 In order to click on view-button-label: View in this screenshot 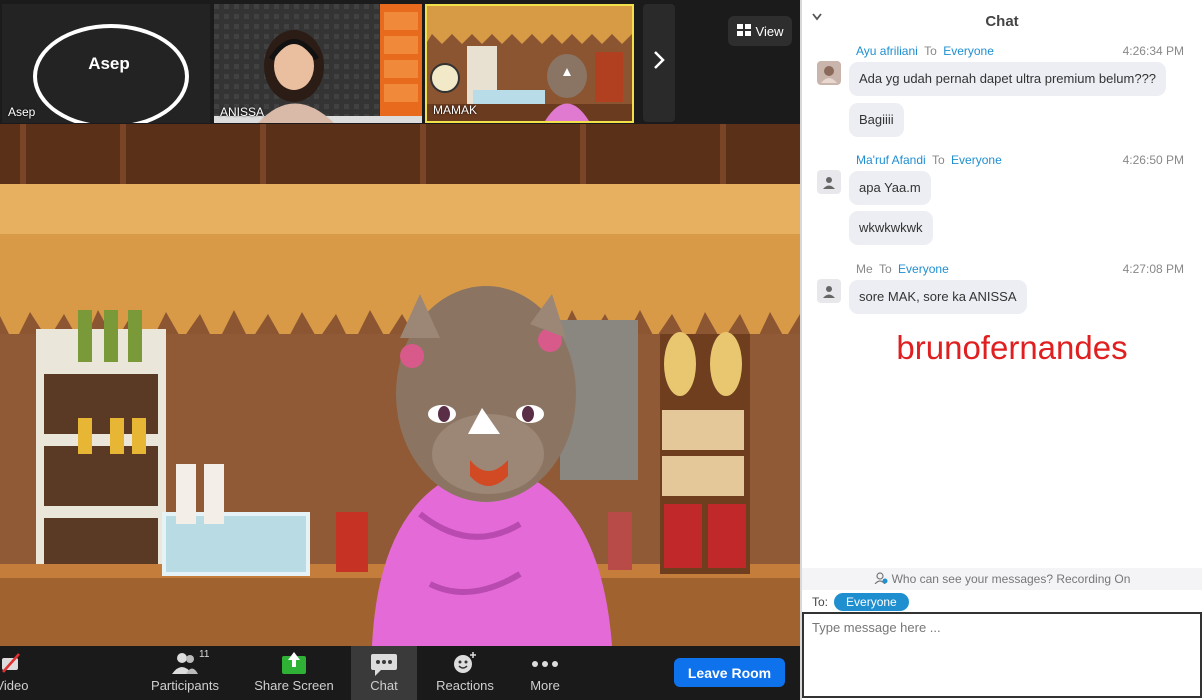, I will do `click(769, 31)`.